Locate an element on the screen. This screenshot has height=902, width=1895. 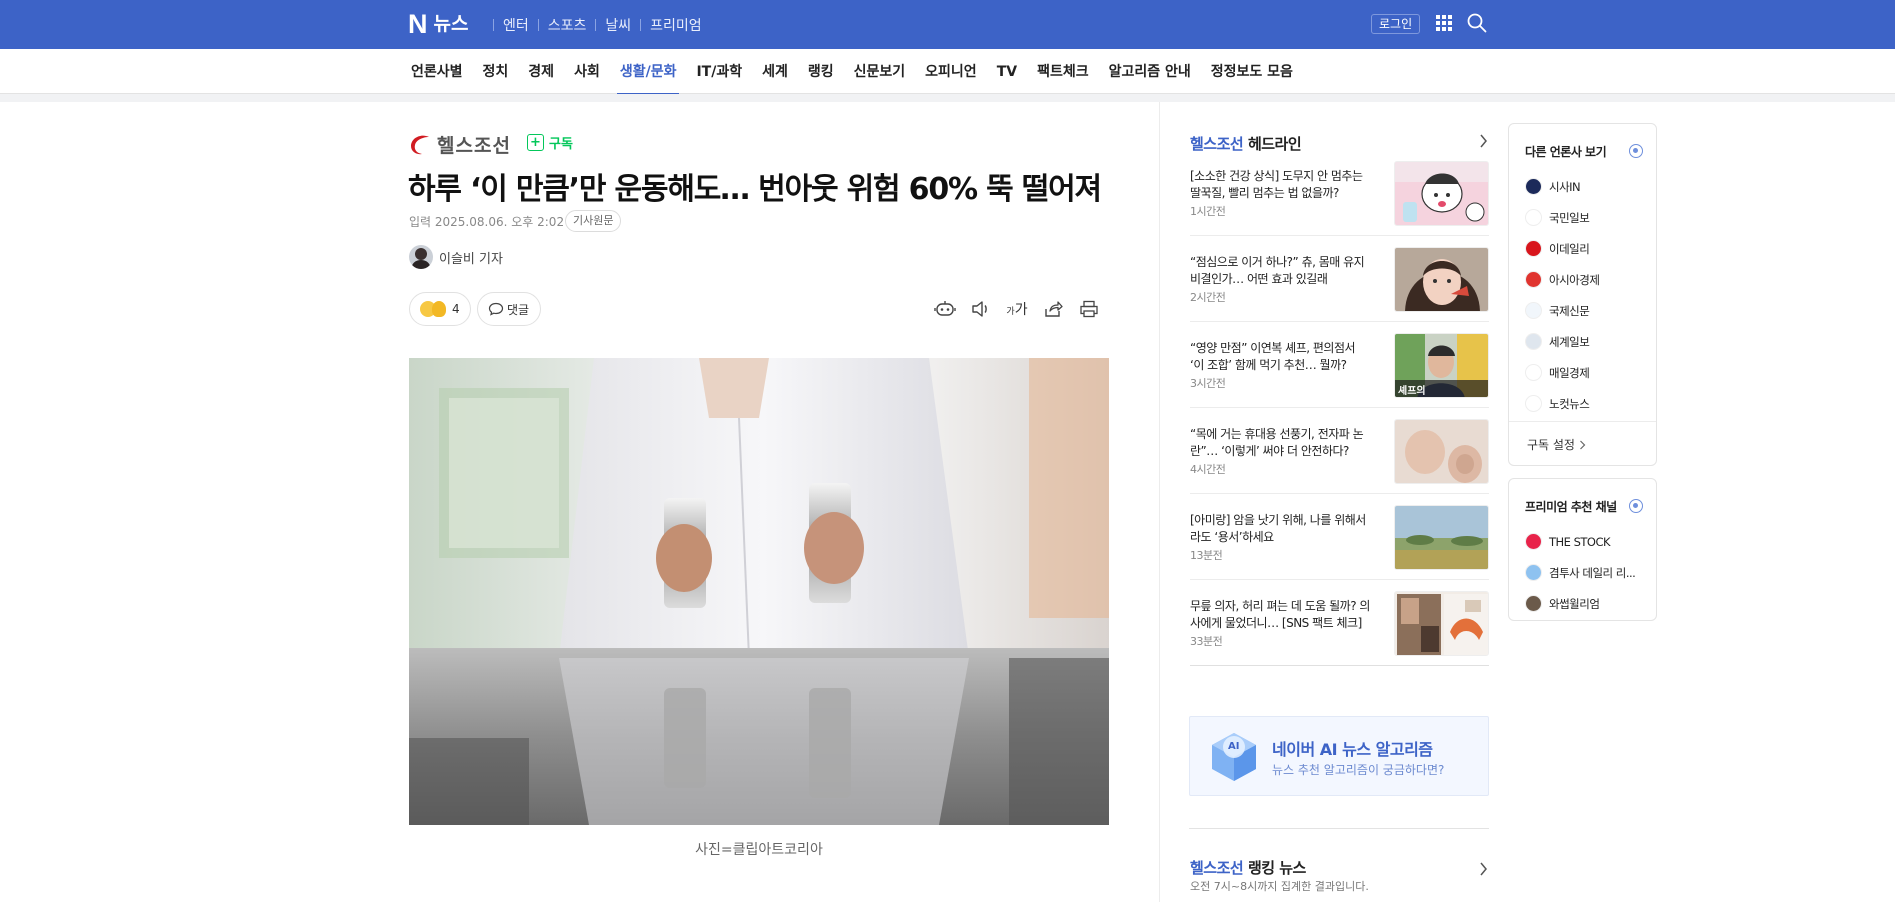
font-size-button: 가가 is located at coordinates (1017, 309).